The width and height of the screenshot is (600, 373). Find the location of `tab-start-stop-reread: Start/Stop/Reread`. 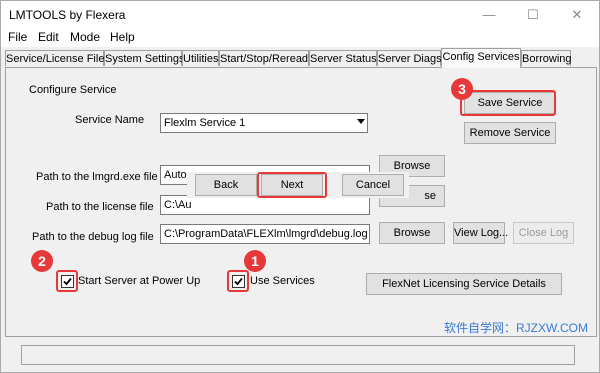

tab-start-stop-reread: Start/Stop/Reread is located at coordinates (264, 58).